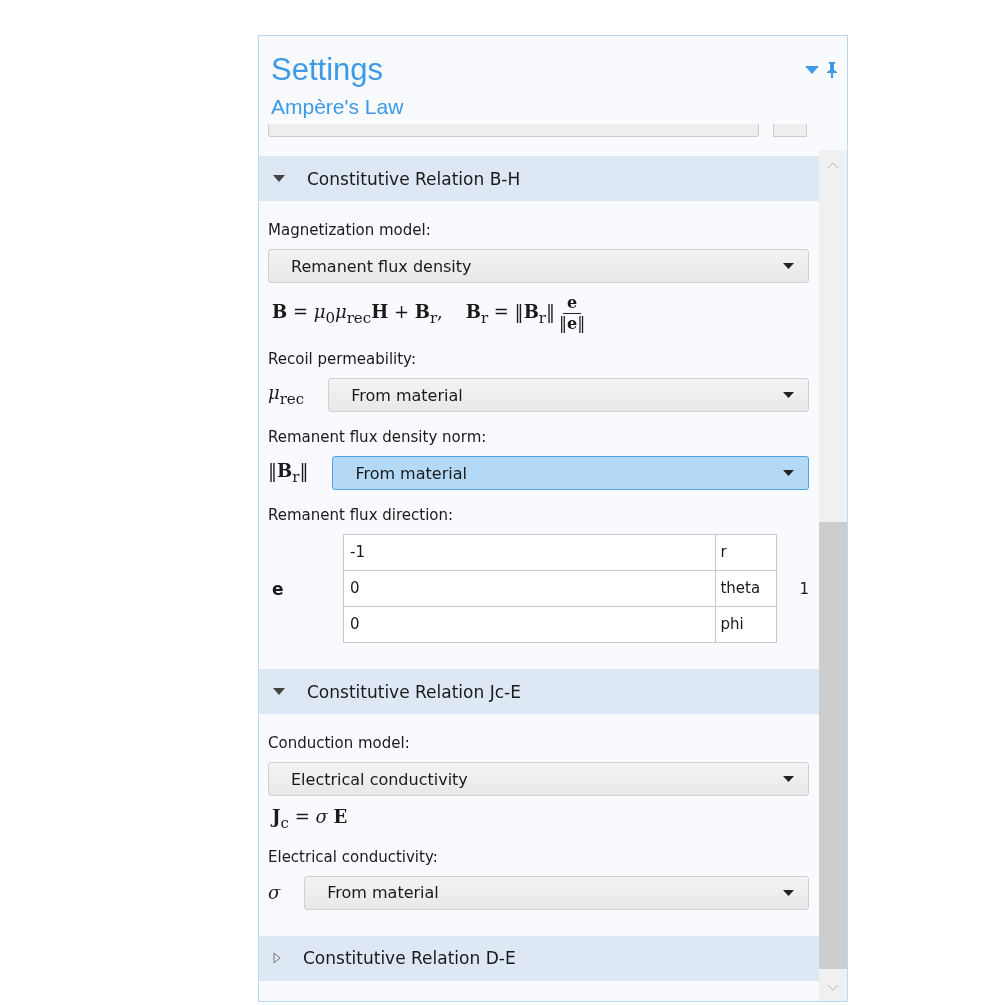 The height and width of the screenshot is (1005, 984). I want to click on edit-button, so click(790, 130).